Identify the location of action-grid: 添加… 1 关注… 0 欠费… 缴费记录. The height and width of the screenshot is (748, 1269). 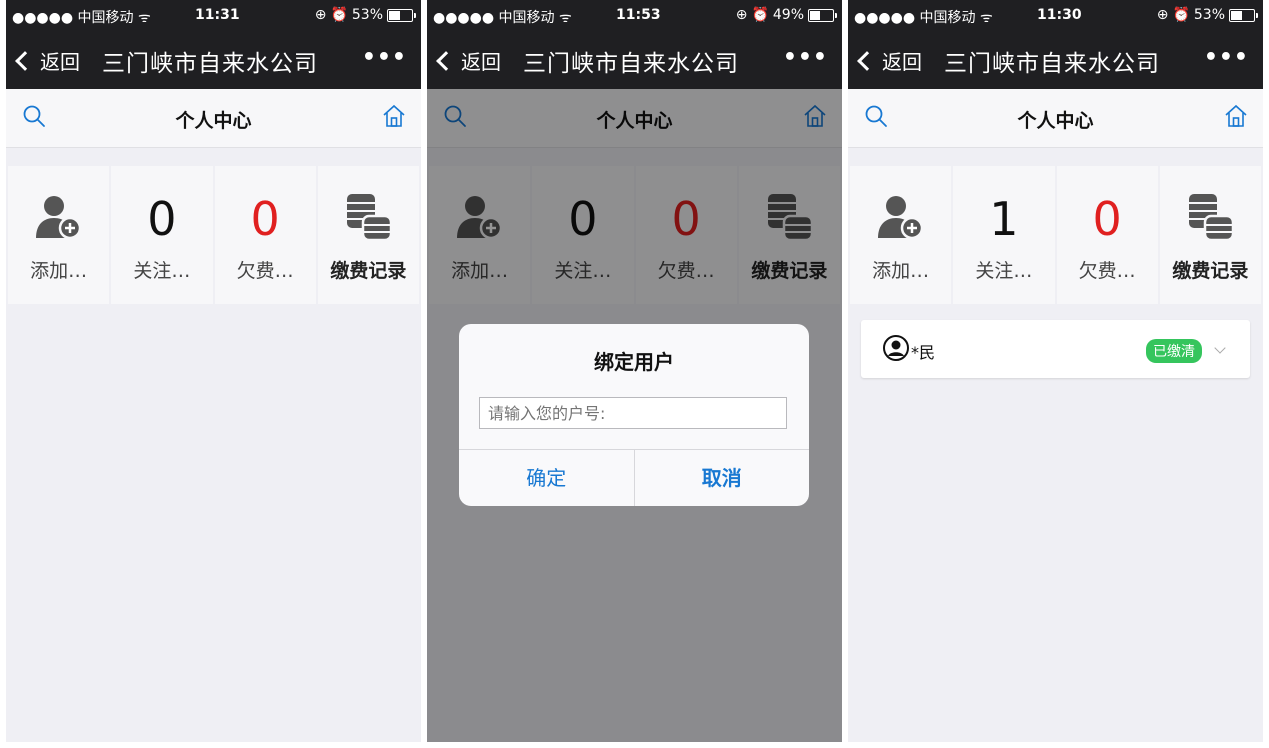
(1055, 235).